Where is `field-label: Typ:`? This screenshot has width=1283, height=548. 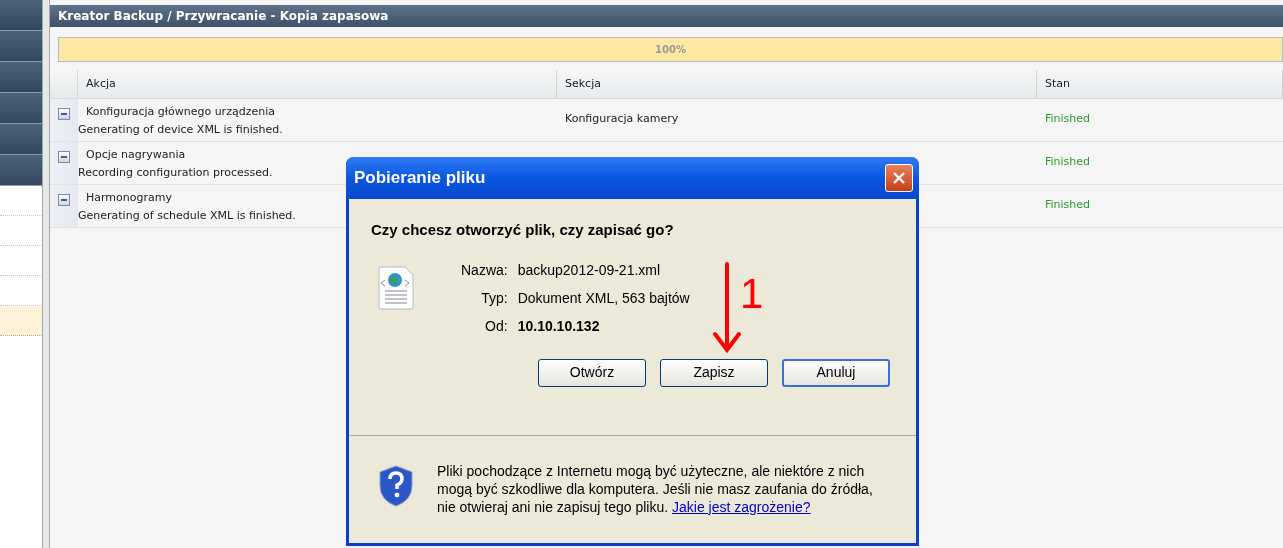 field-label: Typ: is located at coordinates (494, 298).